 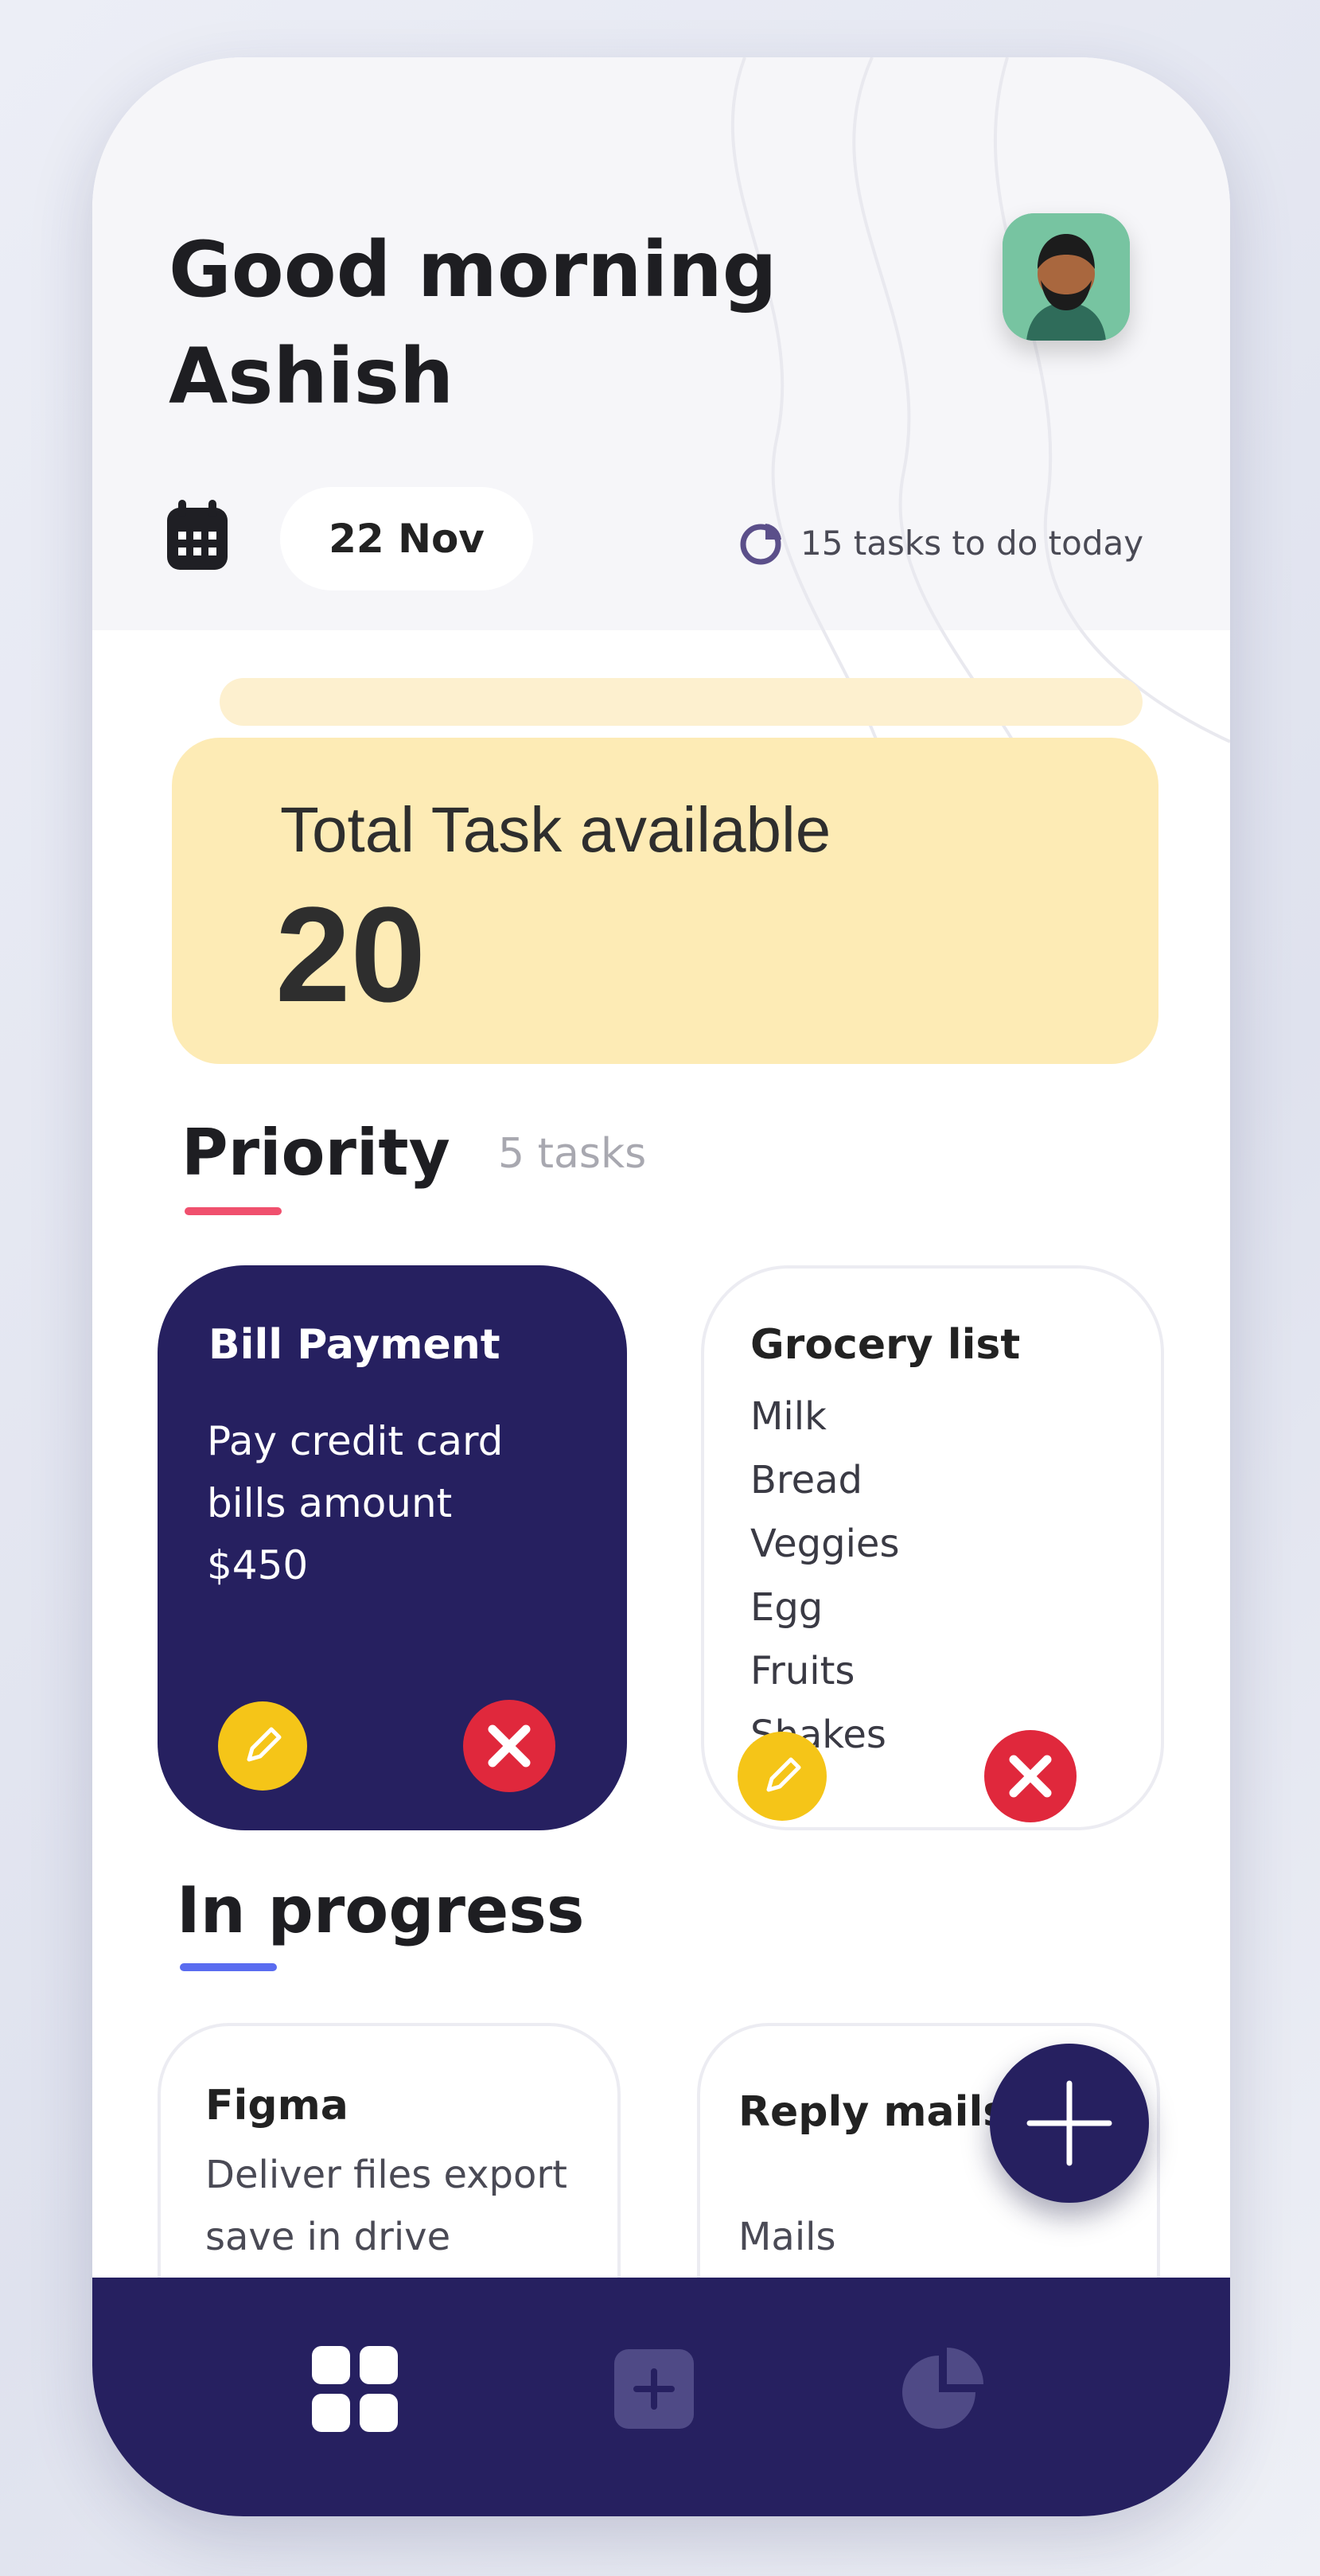 What do you see at coordinates (555, 829) in the screenshot?
I see `total-task-label: Total Task available` at bounding box center [555, 829].